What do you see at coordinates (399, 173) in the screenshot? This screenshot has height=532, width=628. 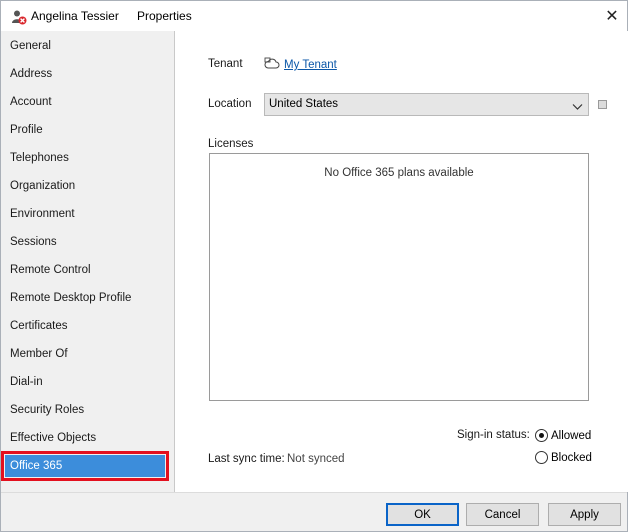 I see `licenses-empty-message: No Office 365 plans available` at bounding box center [399, 173].